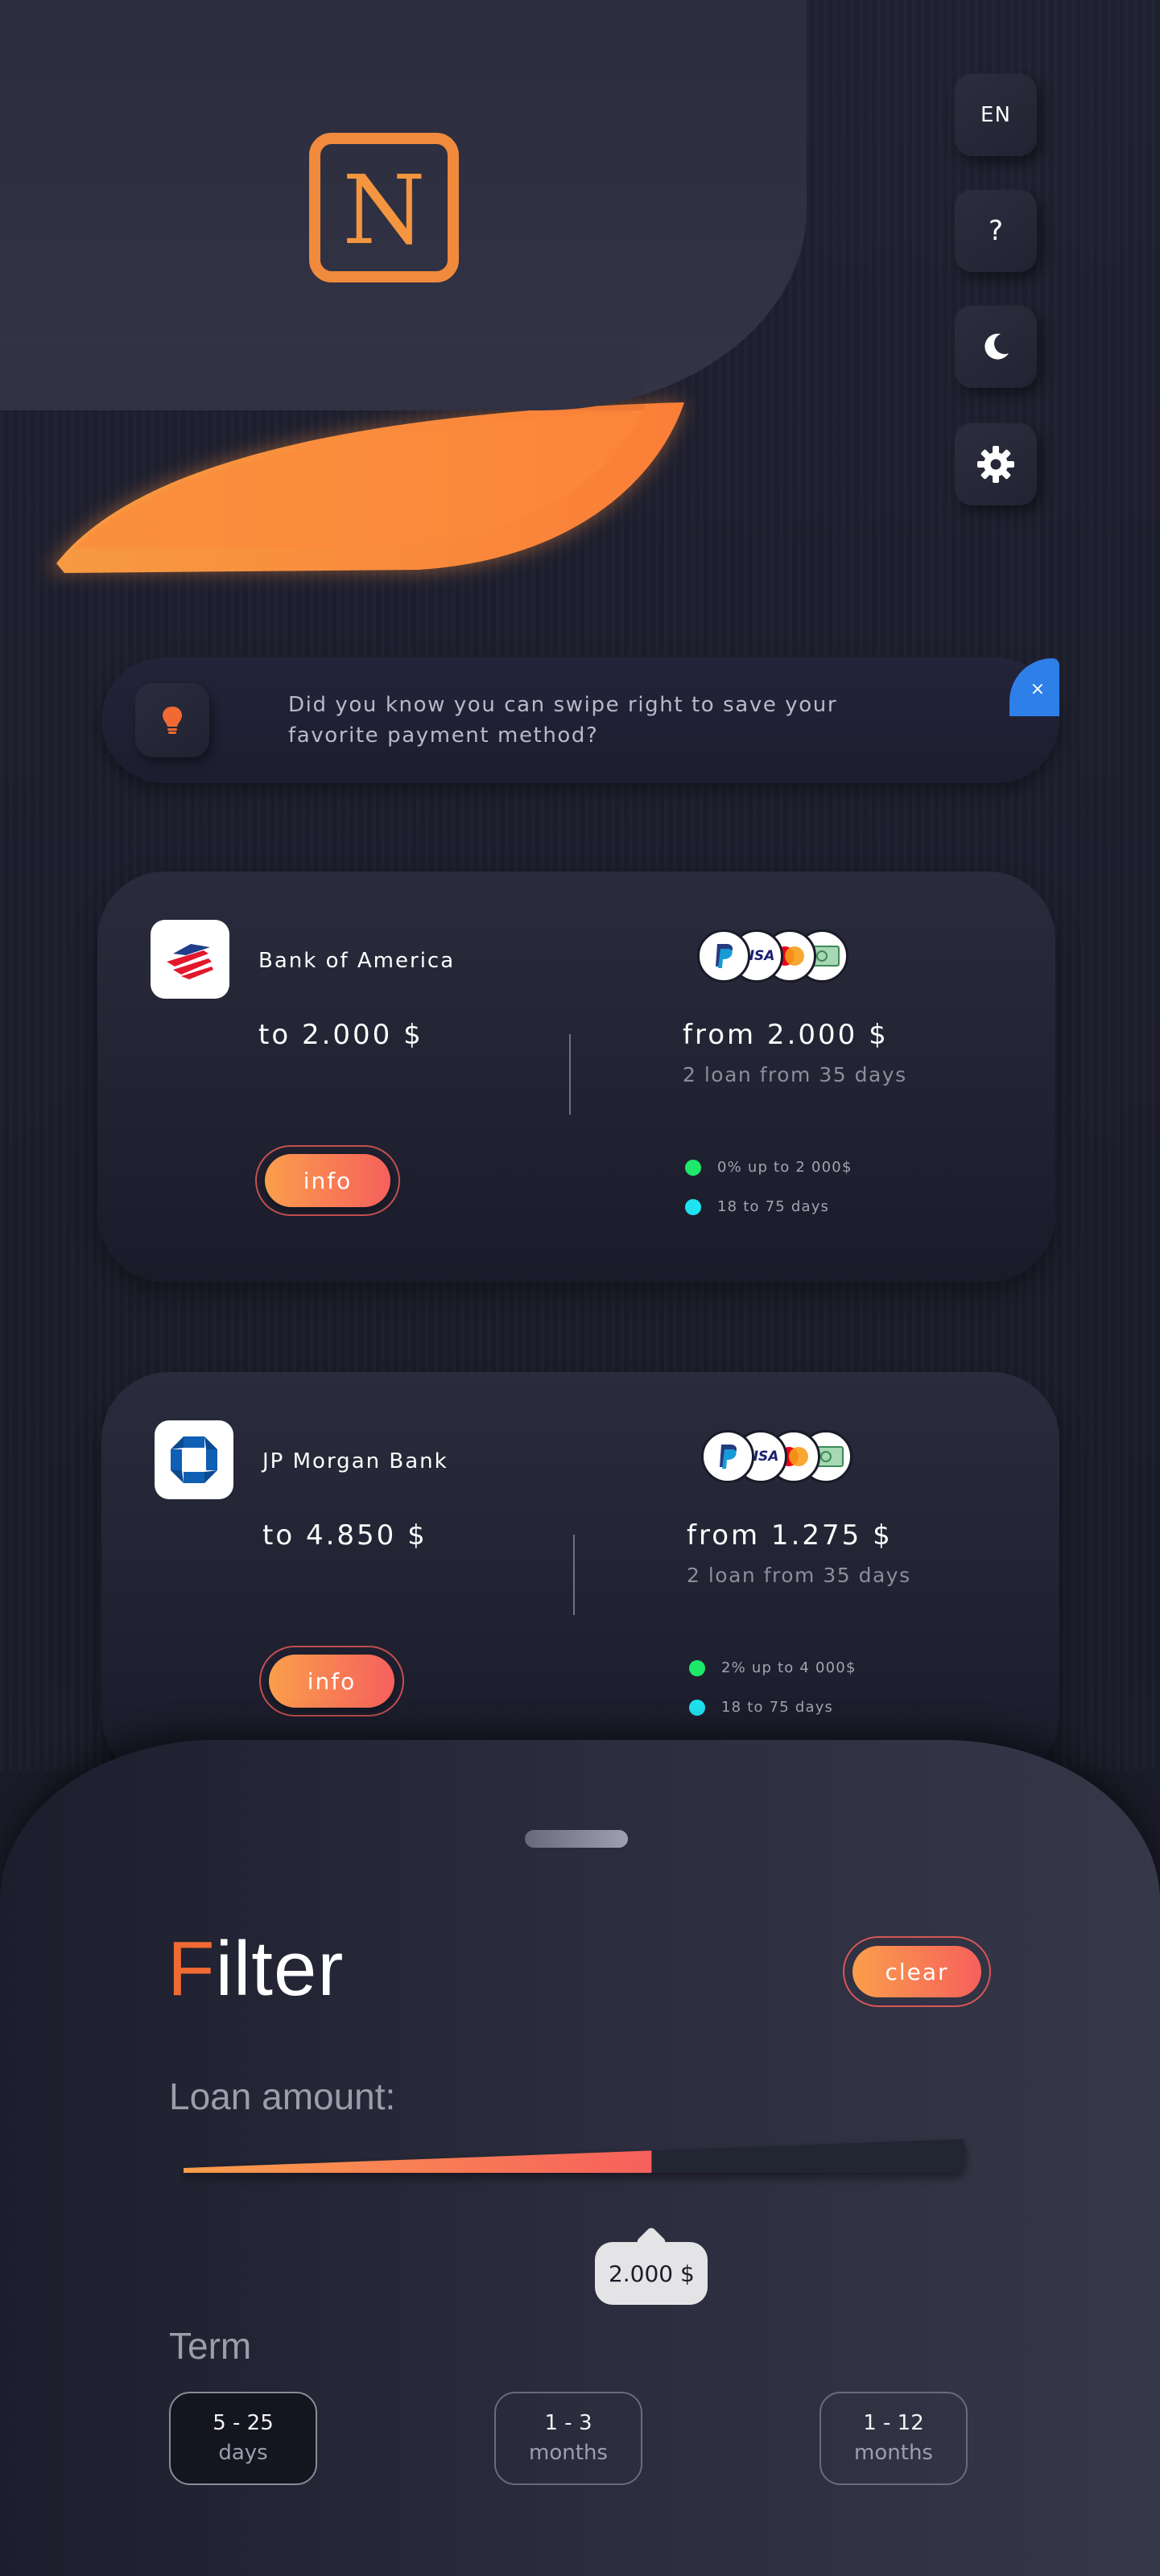 Image resolution: width=1160 pixels, height=2576 pixels. What do you see at coordinates (340, 1035) in the screenshot?
I see `max-amount: to 2.000 $` at bounding box center [340, 1035].